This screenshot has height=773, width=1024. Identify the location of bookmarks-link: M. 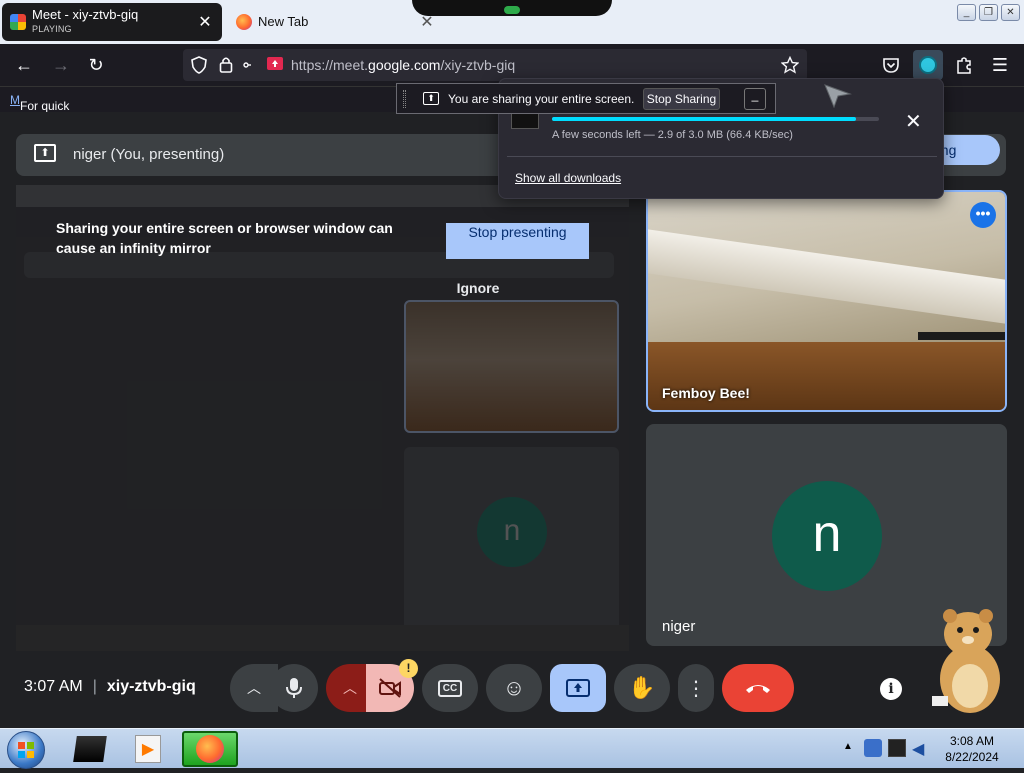
(15, 100).